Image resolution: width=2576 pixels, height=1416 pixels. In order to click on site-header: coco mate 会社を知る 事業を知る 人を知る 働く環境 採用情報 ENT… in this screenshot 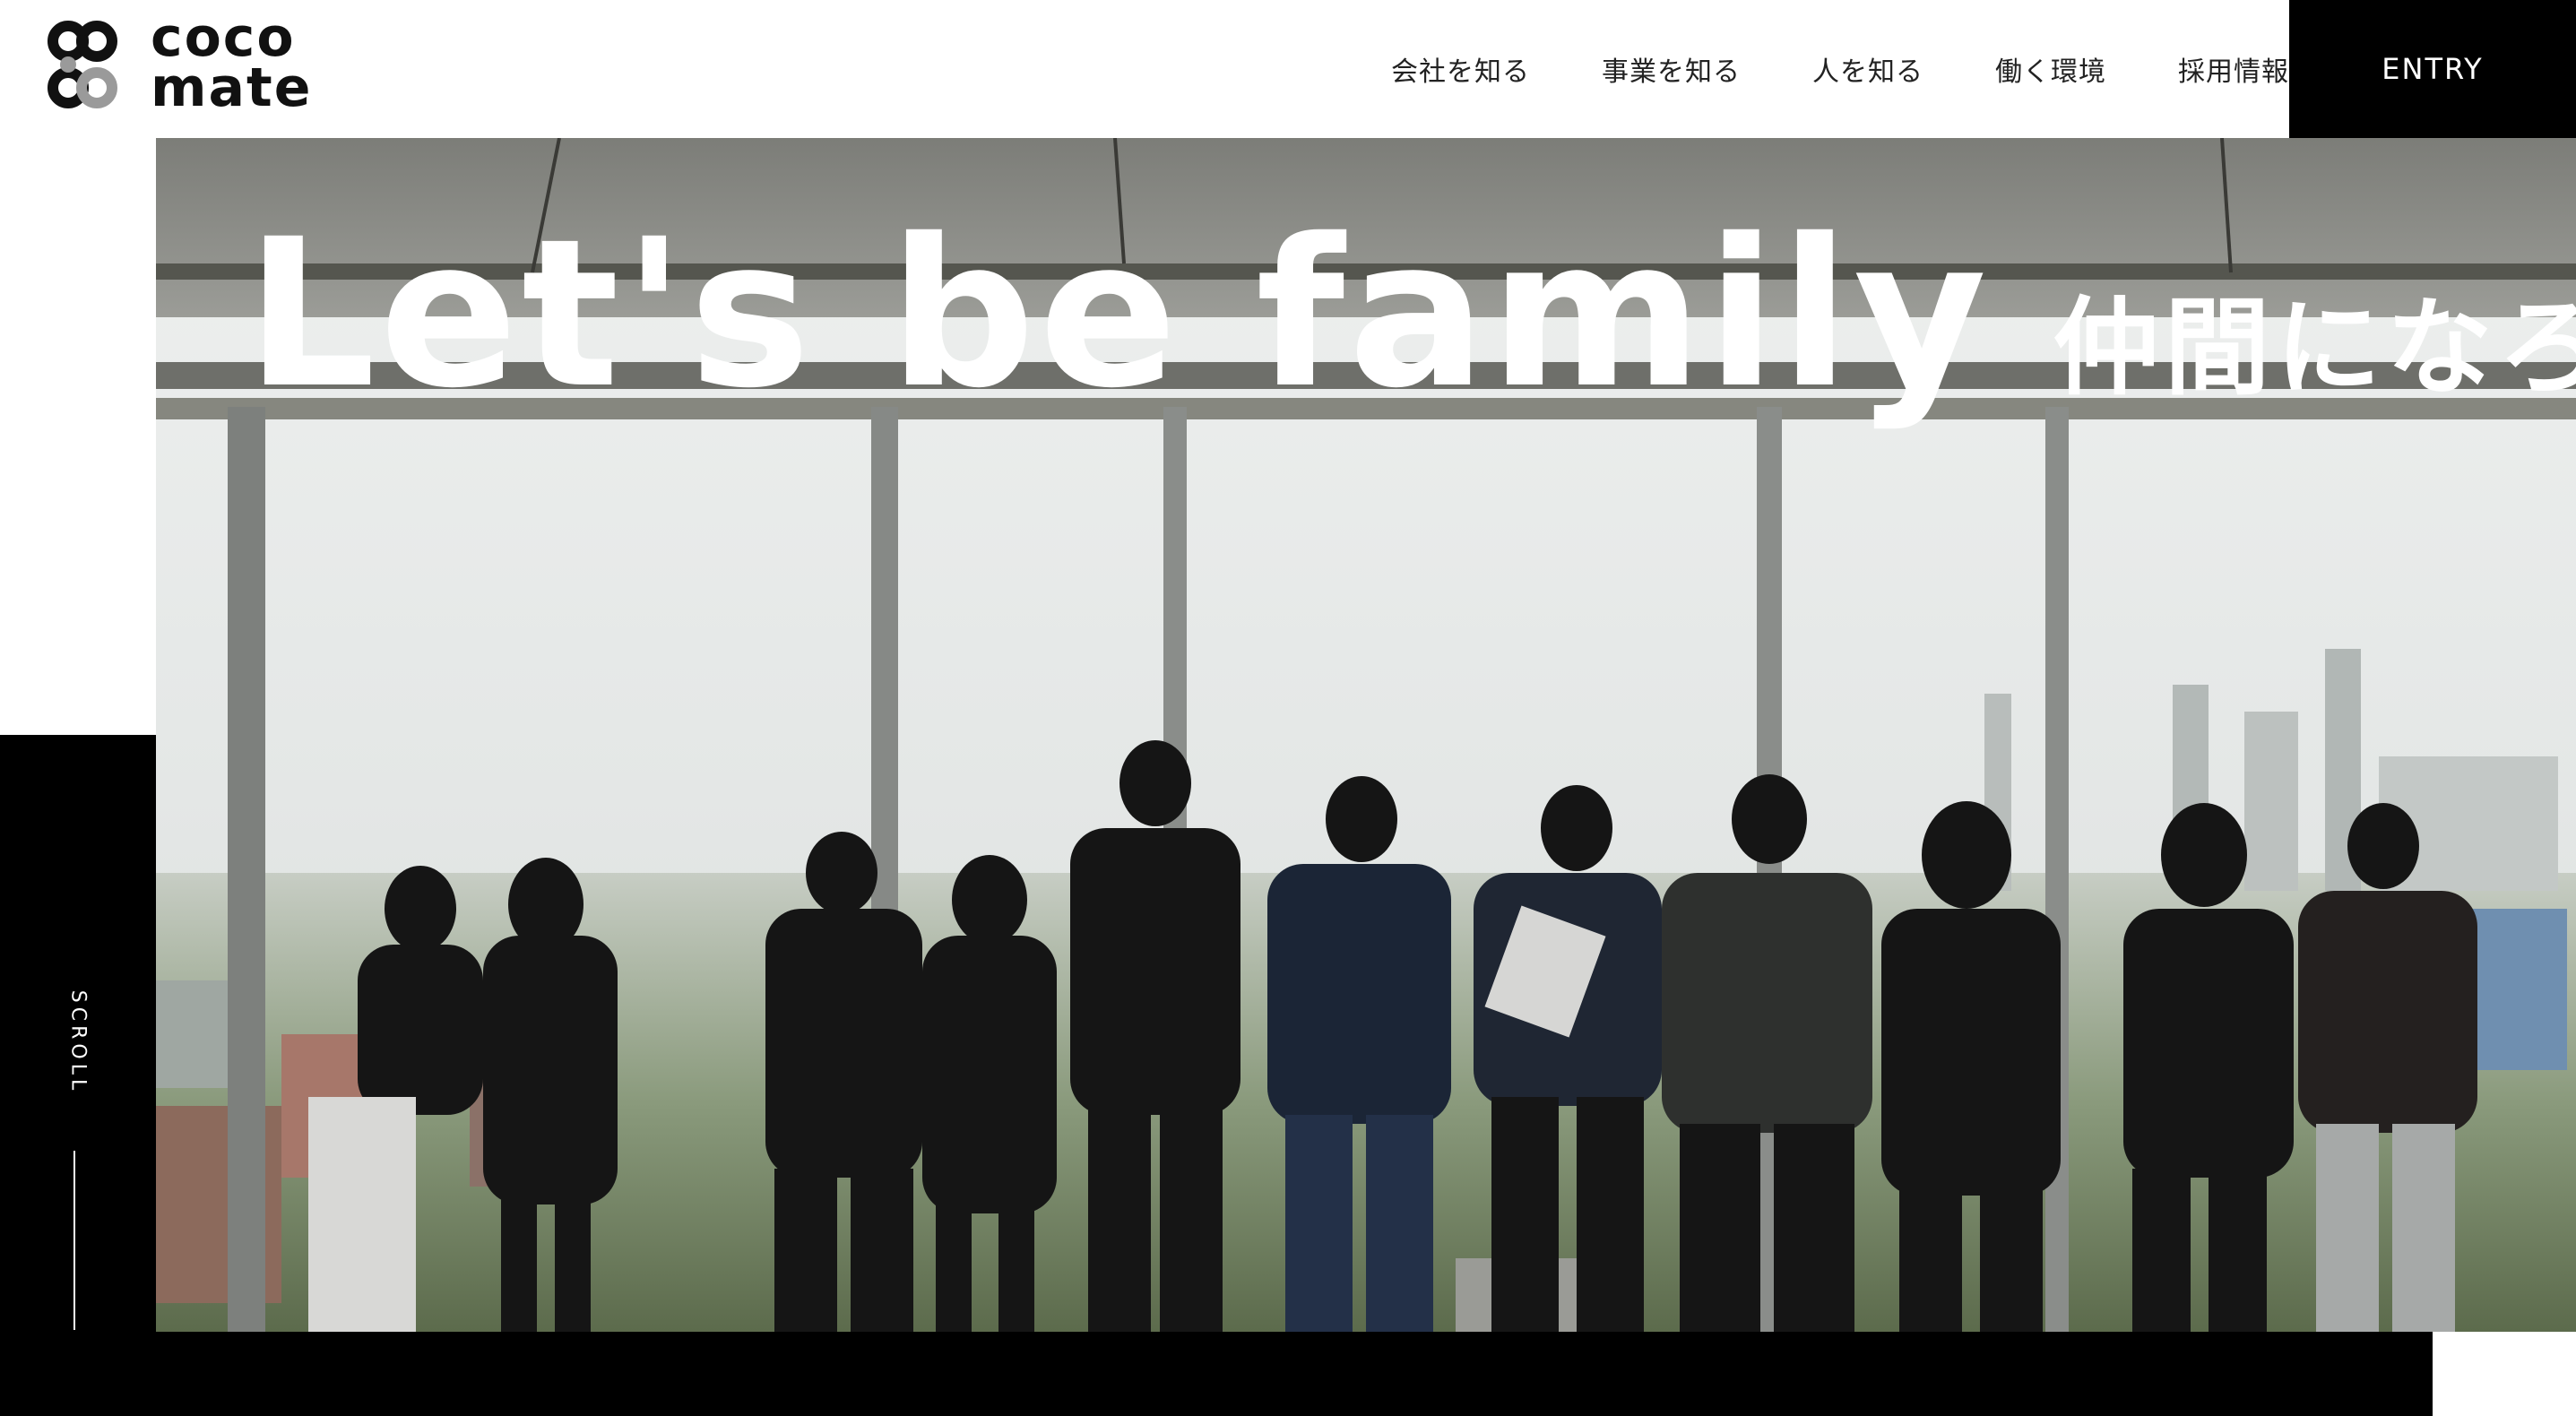, I will do `click(1288, 69)`.